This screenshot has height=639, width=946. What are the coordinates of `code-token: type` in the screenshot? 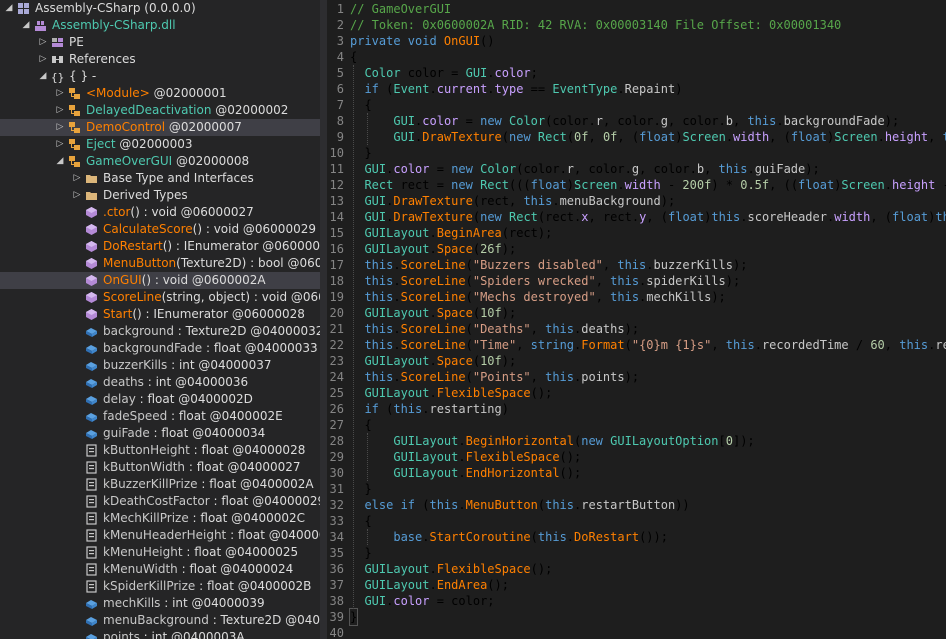 It's located at (509, 89).